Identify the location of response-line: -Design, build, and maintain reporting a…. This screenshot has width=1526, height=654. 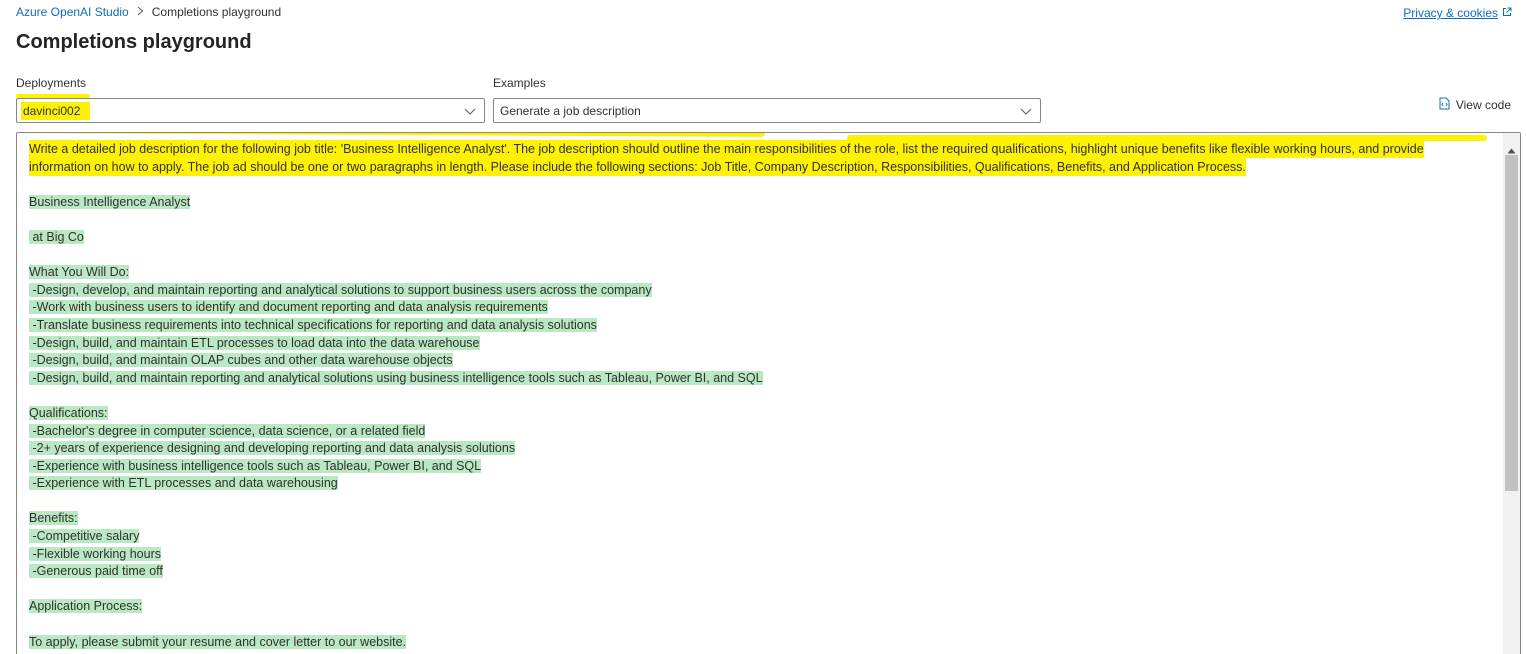
(759, 379).